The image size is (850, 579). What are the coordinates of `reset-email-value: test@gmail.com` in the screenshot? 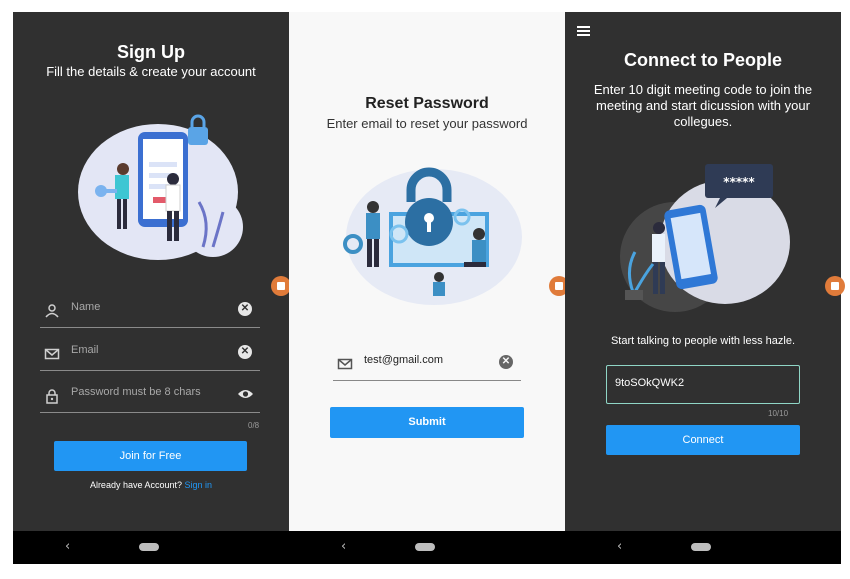 It's located at (404, 360).